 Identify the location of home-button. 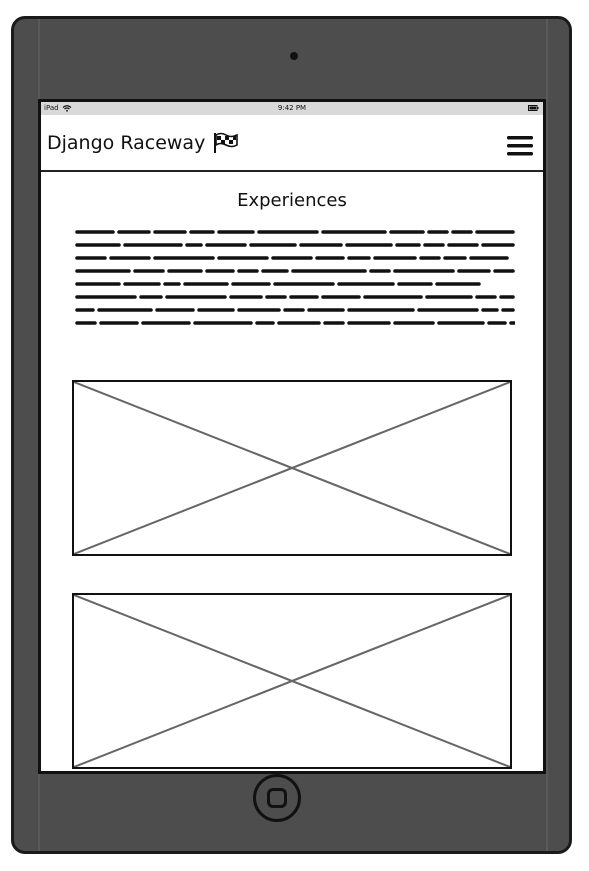
(277, 798).